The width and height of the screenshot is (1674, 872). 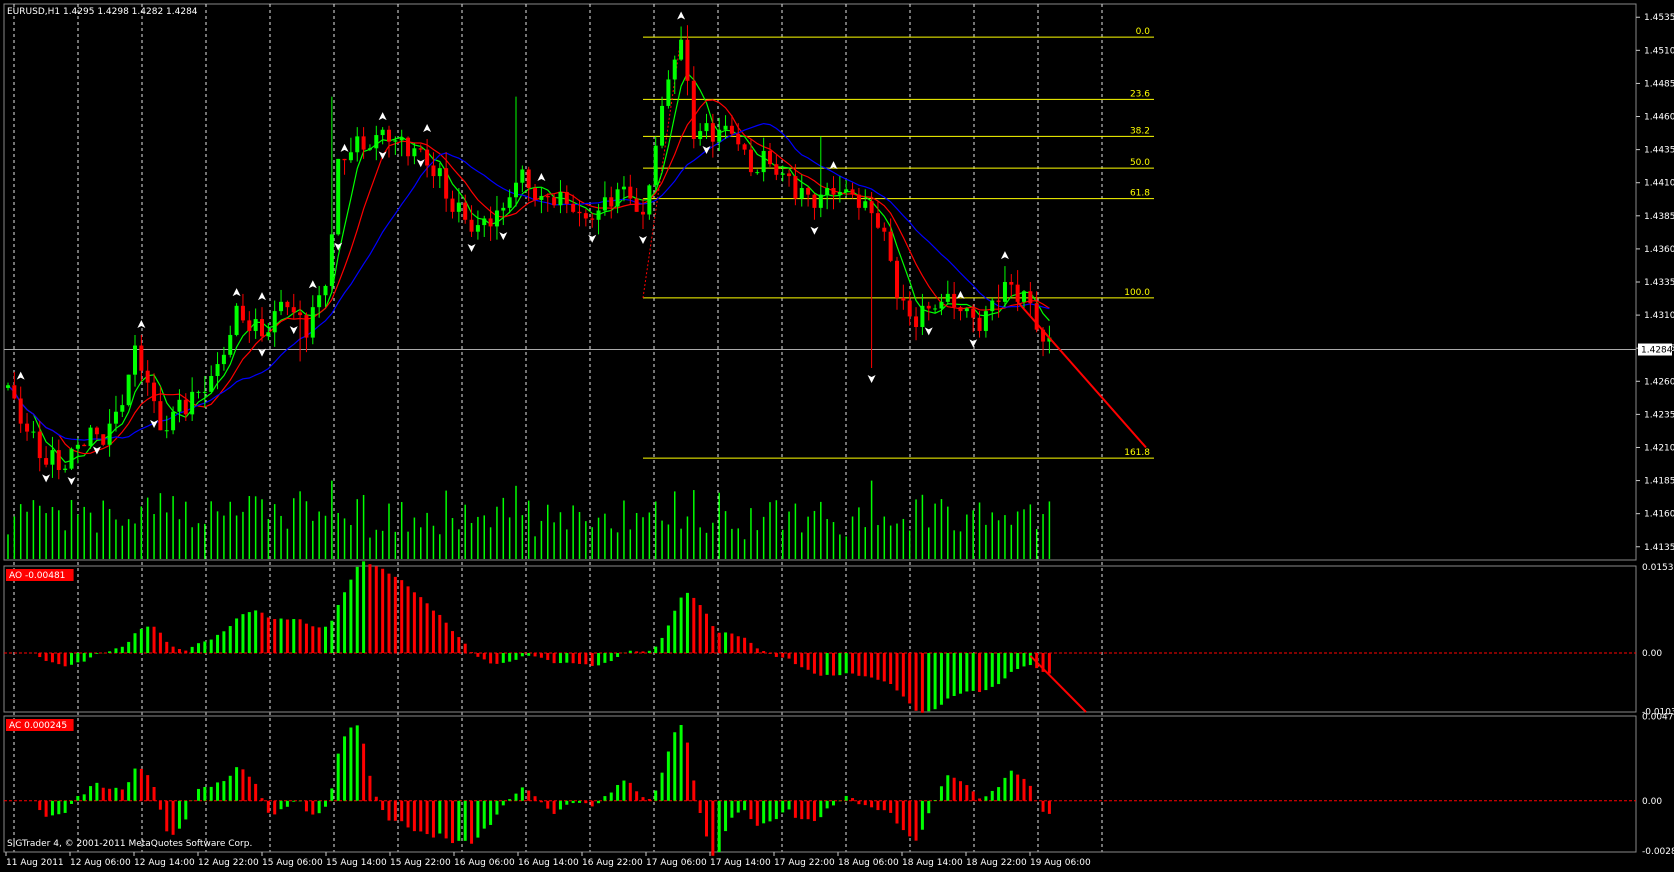 What do you see at coordinates (164, 863) in the screenshot?
I see `x-tick-label: 12 Aug 14:00` at bounding box center [164, 863].